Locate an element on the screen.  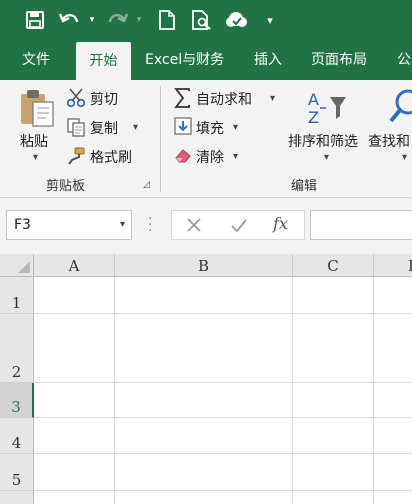
row-header-3: 3 is located at coordinates (17, 400).